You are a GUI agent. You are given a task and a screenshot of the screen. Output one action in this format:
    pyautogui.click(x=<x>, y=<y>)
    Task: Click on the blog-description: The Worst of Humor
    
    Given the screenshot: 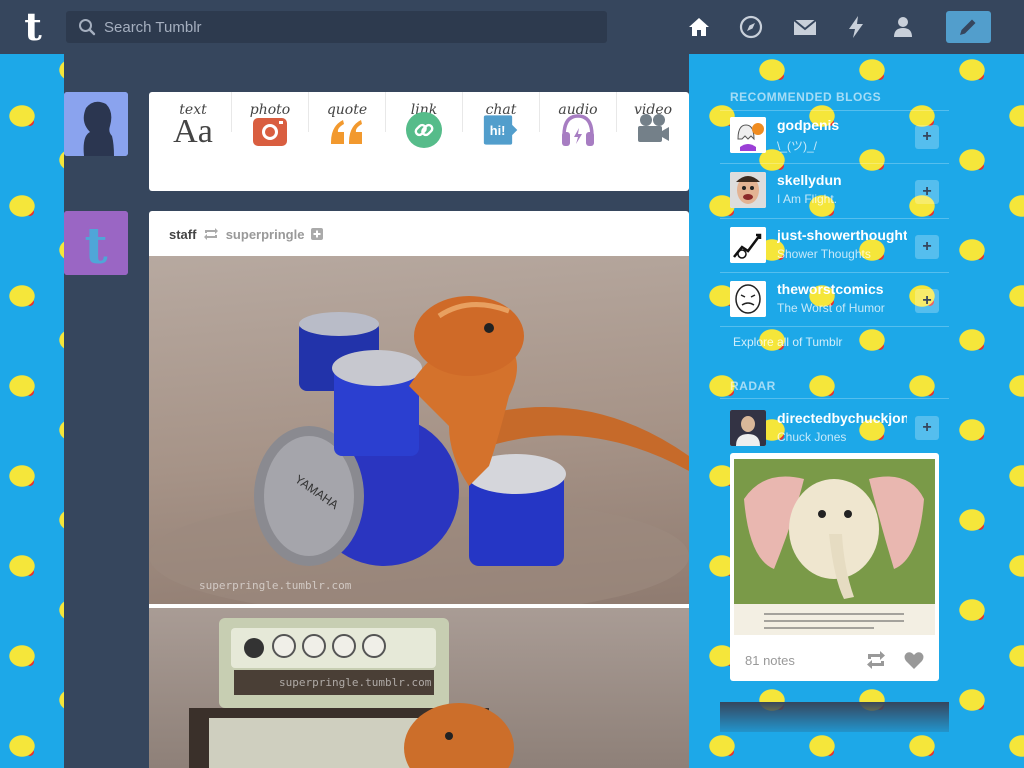 What is the action you would take?
    pyautogui.click(x=831, y=308)
    